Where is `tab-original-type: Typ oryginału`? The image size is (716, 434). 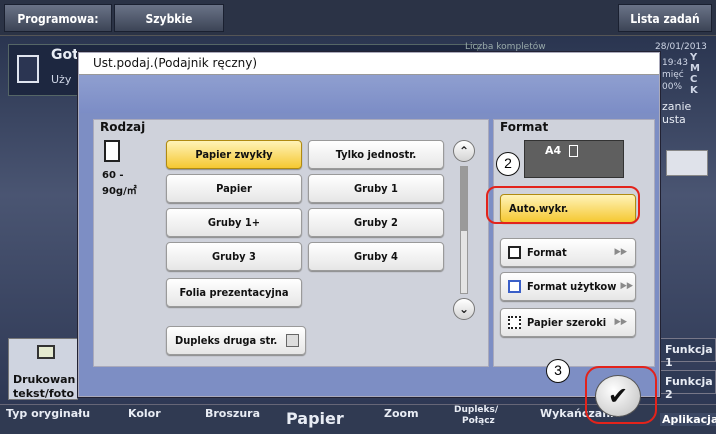
tab-original-type: Typ oryginału is located at coordinates (48, 413).